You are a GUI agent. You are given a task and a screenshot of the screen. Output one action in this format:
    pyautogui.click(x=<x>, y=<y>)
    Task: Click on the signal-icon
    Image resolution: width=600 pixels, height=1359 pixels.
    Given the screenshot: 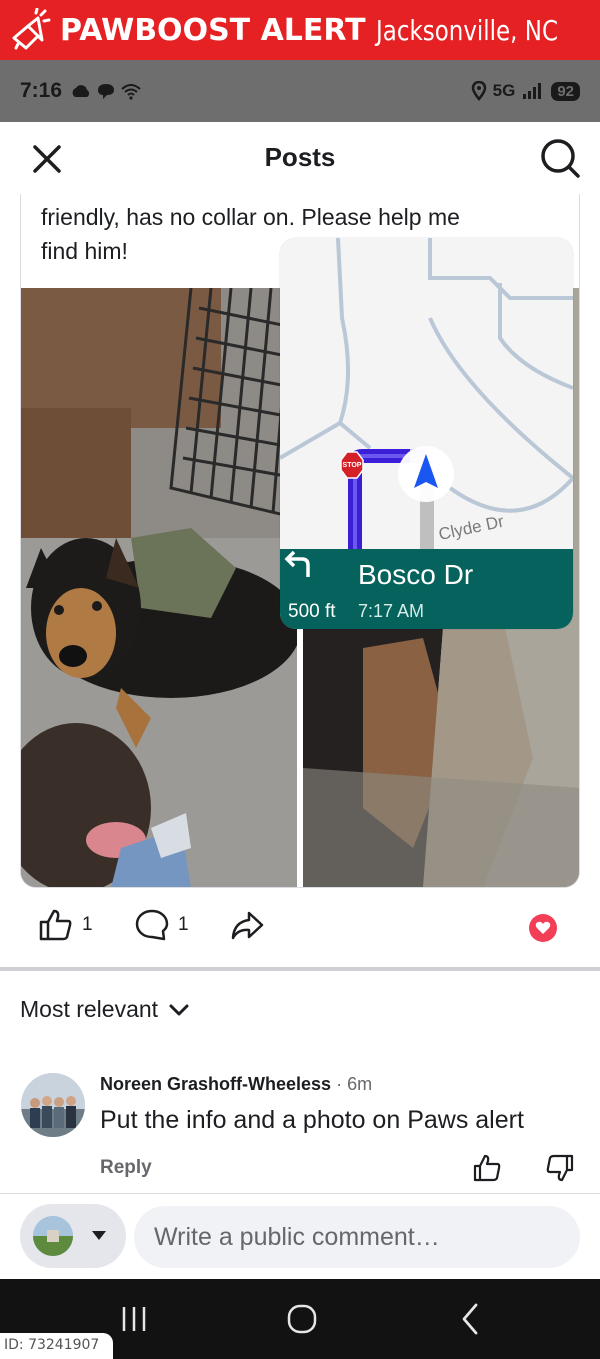 What is the action you would take?
    pyautogui.click(x=532, y=91)
    